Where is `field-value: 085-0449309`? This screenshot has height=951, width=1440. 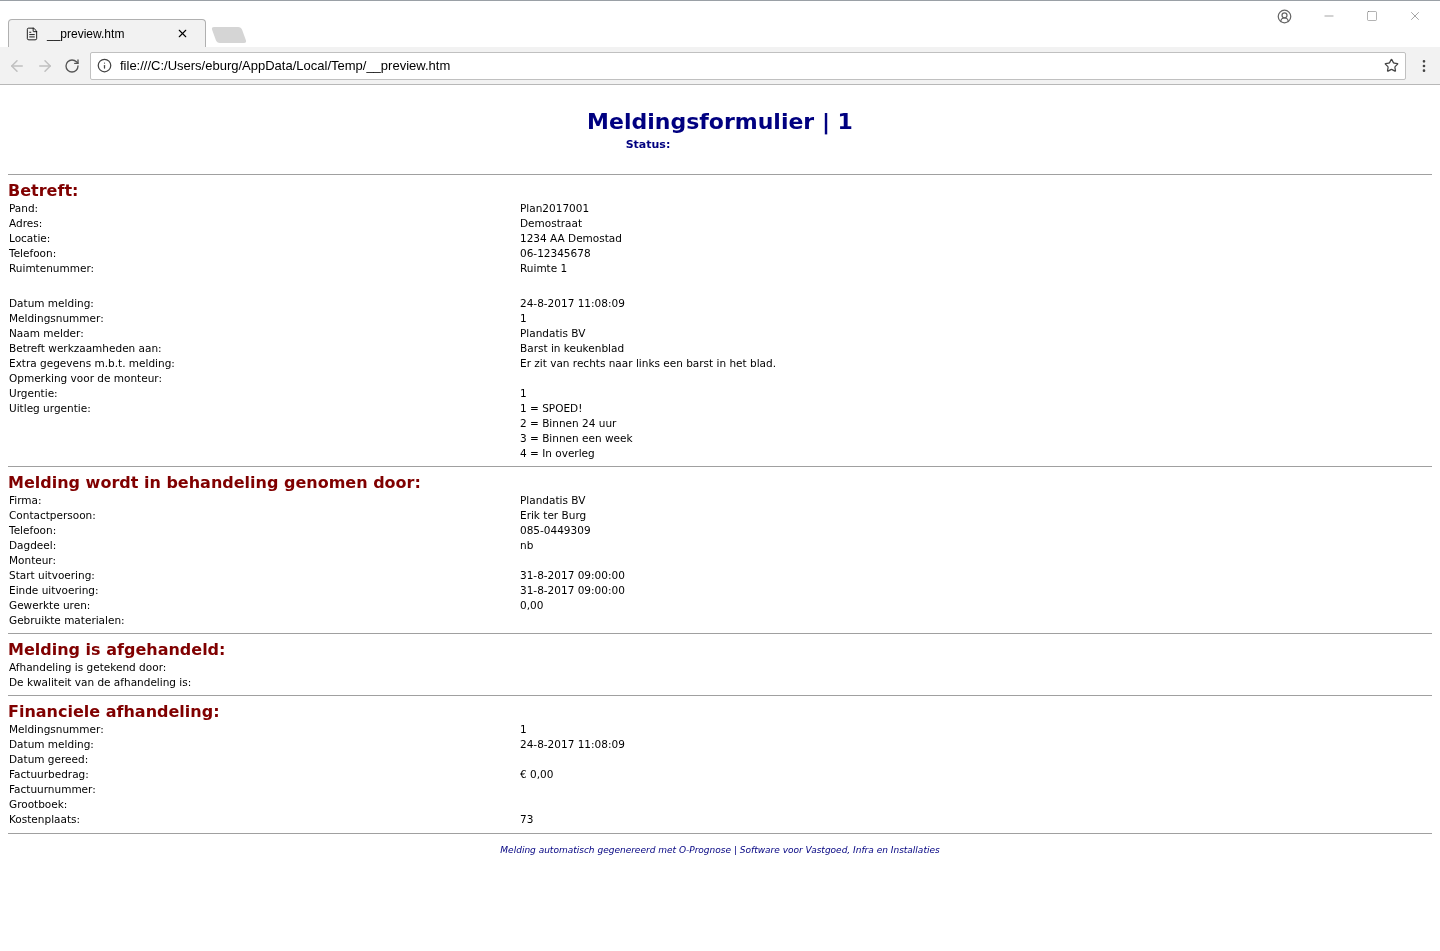
field-value: 085-0449309 is located at coordinates (555, 530).